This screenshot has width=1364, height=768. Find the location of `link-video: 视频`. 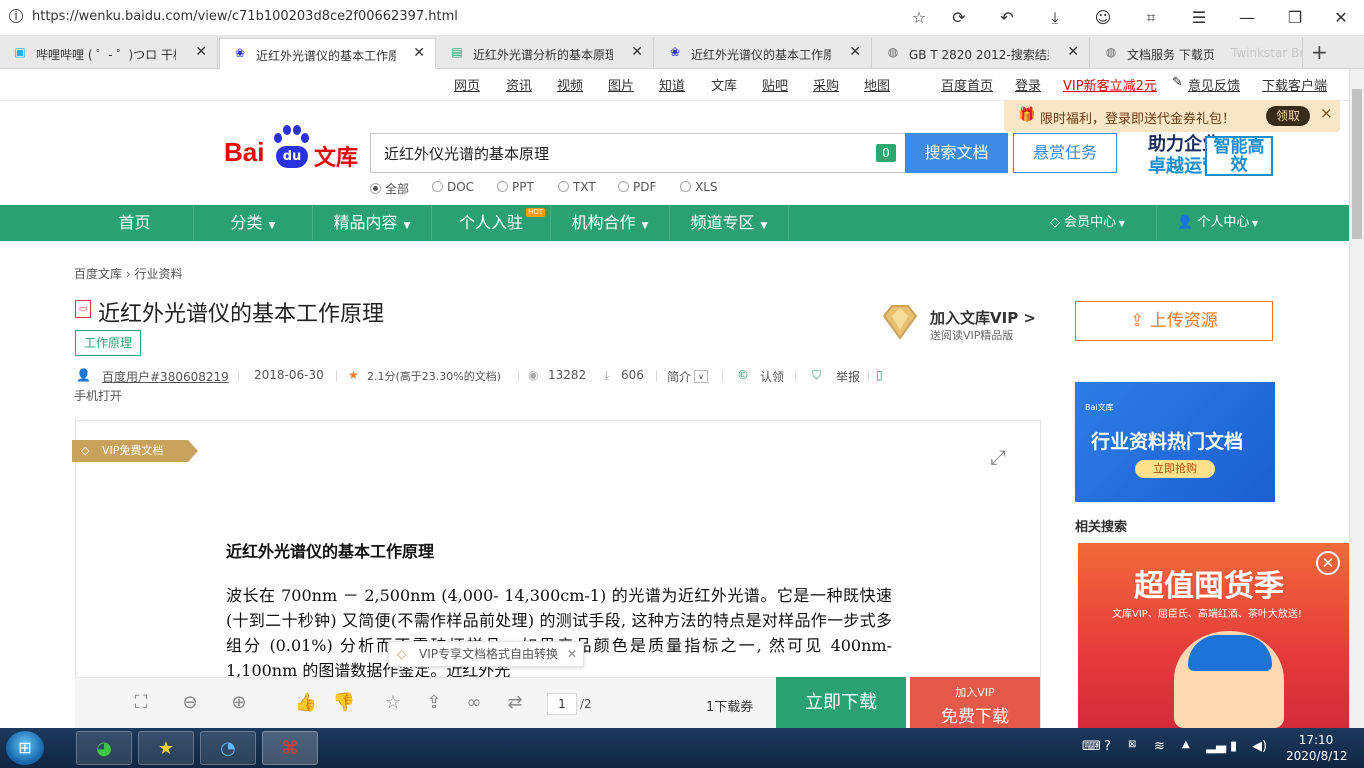

link-video: 视频 is located at coordinates (570, 84).